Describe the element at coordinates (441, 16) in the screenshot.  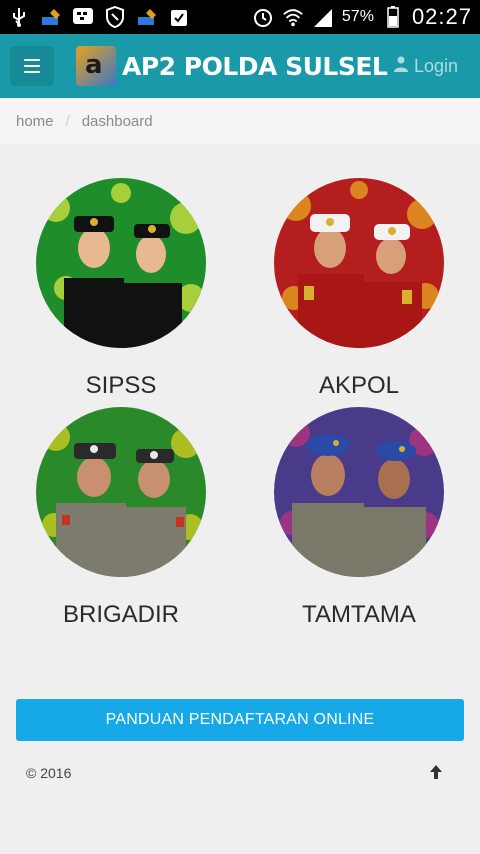
I see `clock: 02:27` at that location.